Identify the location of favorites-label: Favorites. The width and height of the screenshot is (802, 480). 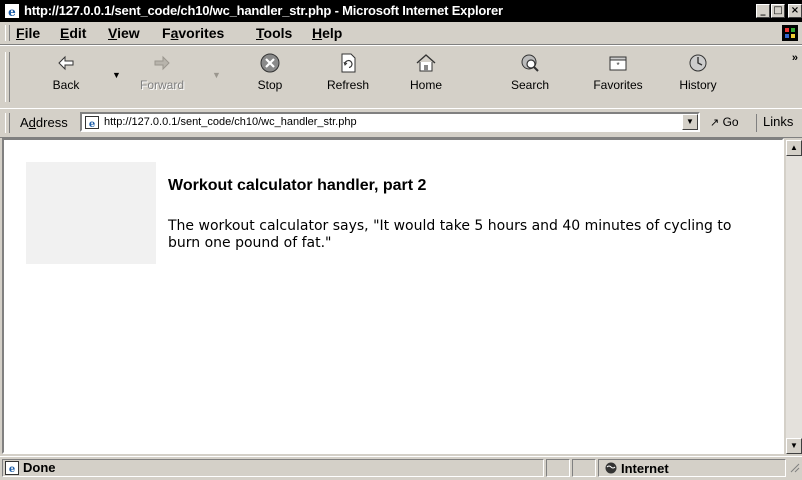
(618, 85).